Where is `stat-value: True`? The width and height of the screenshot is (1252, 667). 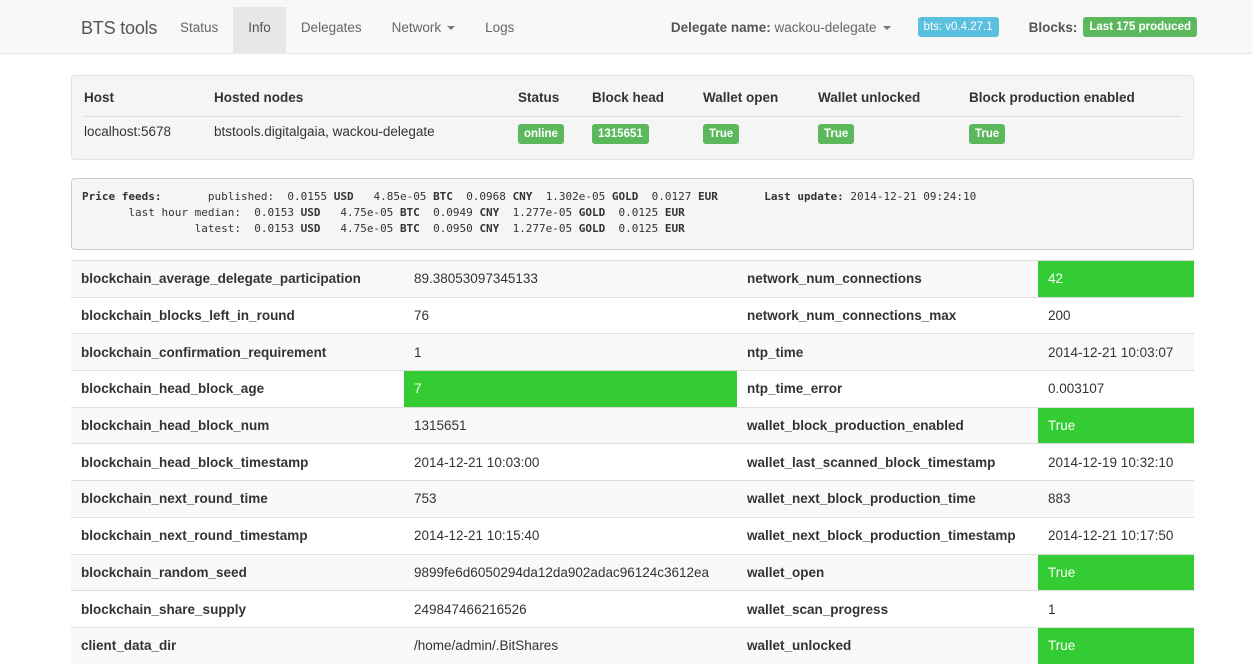
stat-value: True is located at coordinates (1116, 645).